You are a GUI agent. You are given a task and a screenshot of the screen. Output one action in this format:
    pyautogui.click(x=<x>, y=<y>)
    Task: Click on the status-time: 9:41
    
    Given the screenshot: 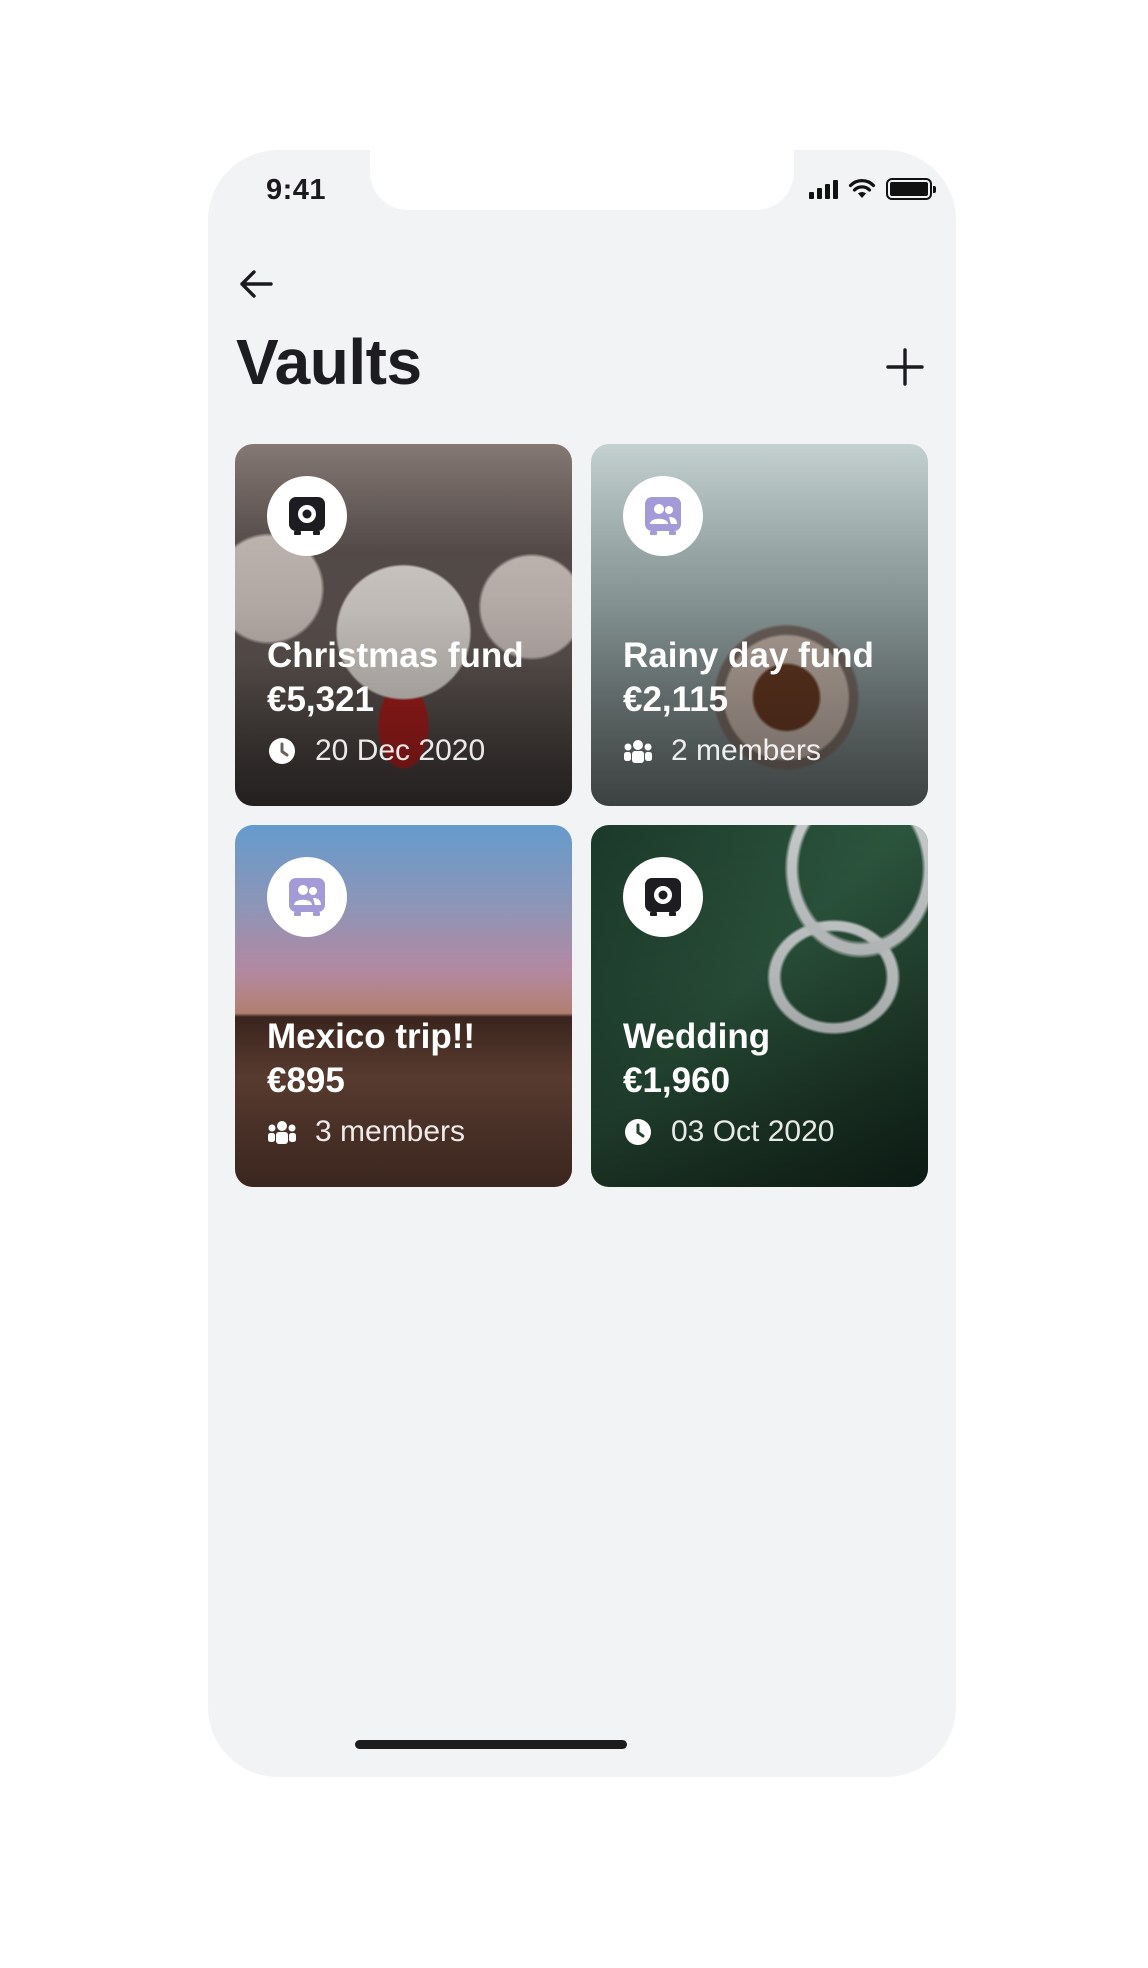 What is the action you would take?
    pyautogui.click(x=296, y=190)
    